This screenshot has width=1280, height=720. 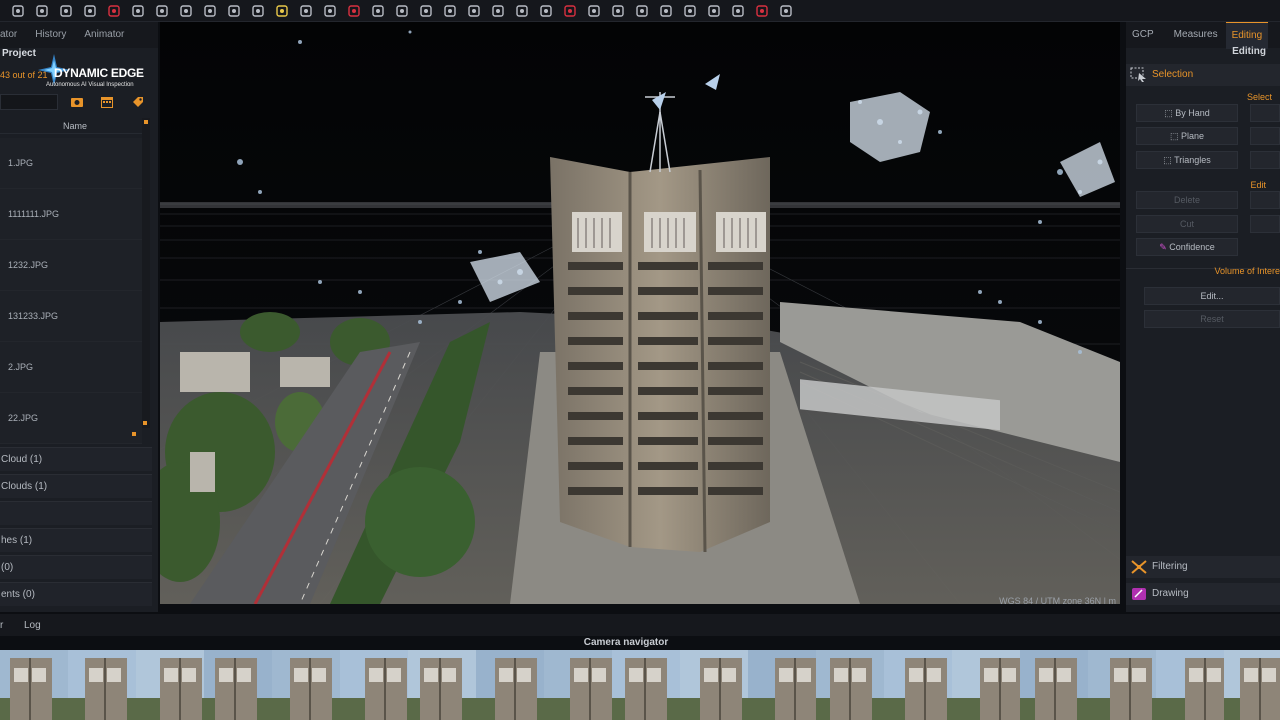 I want to click on bulb-icon, so click(x=282, y=11).